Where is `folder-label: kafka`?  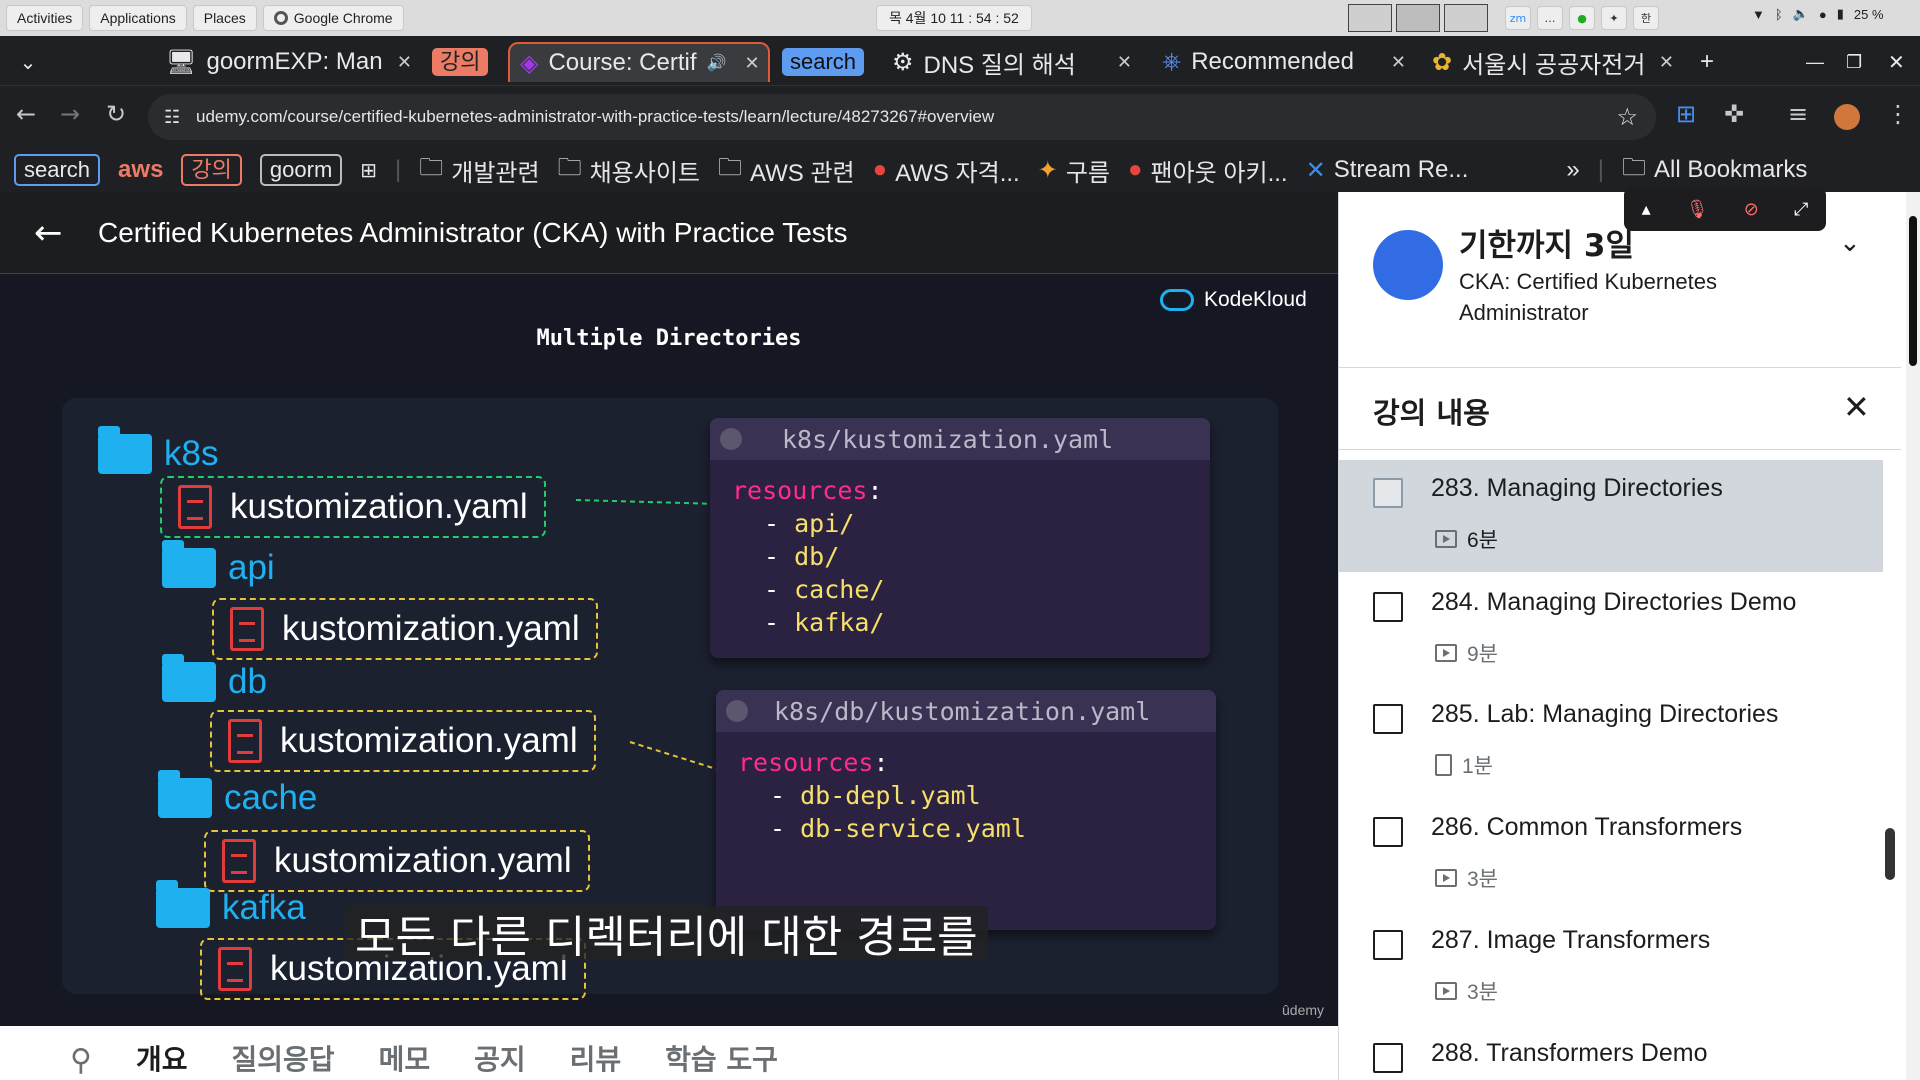 folder-label: kafka is located at coordinates (264, 907).